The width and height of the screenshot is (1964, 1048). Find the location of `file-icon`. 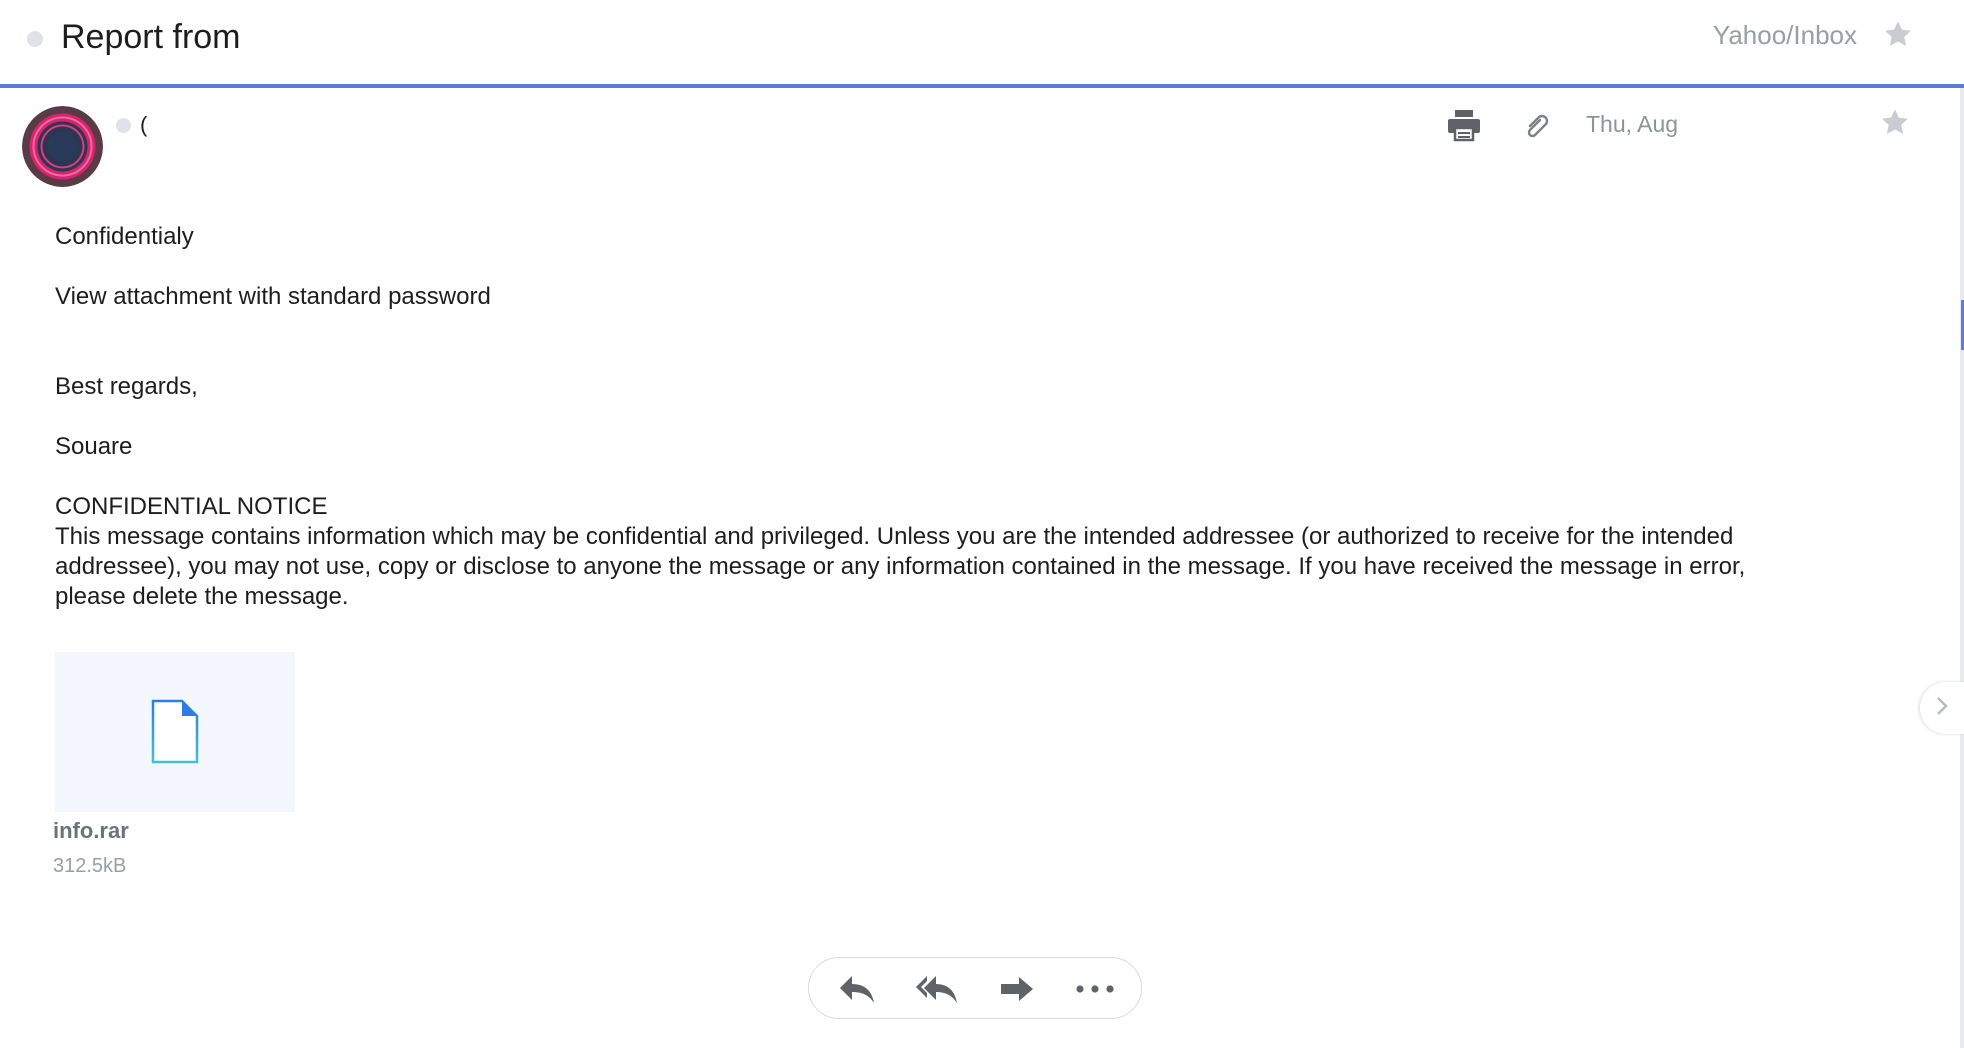

file-icon is located at coordinates (175, 732).